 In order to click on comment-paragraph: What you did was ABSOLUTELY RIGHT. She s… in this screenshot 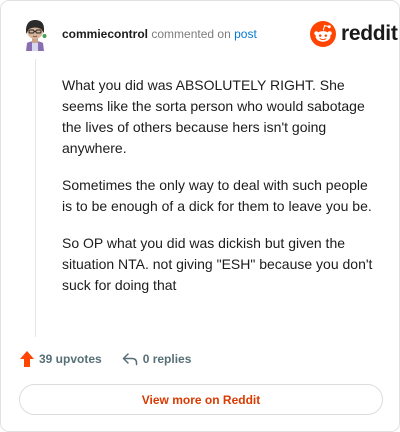, I will do `click(213, 116)`.